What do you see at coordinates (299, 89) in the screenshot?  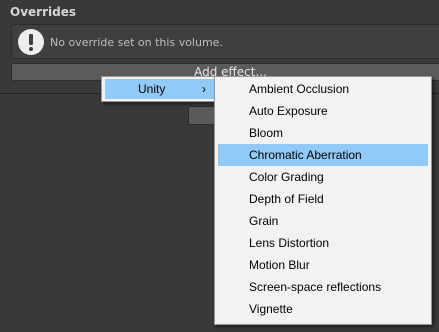 I see `menu-item-label: Ambient Occlusion` at bounding box center [299, 89].